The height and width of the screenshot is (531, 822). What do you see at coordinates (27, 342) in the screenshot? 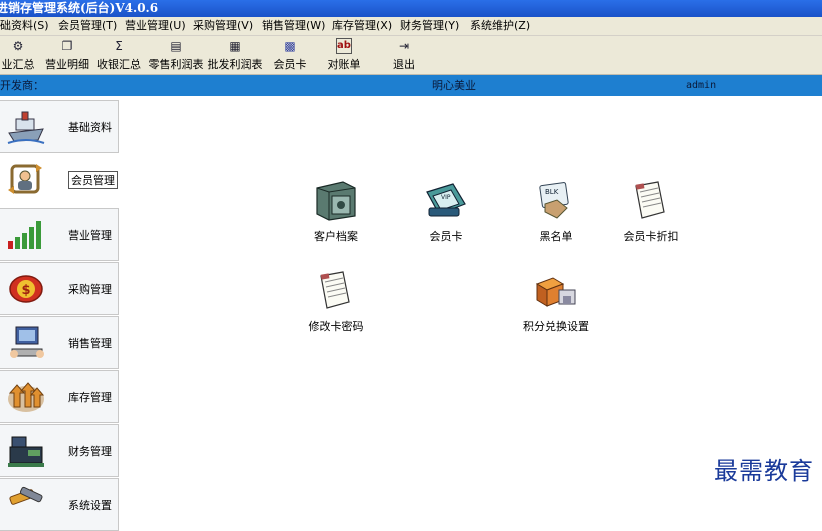
I see `computer-icon` at bounding box center [27, 342].